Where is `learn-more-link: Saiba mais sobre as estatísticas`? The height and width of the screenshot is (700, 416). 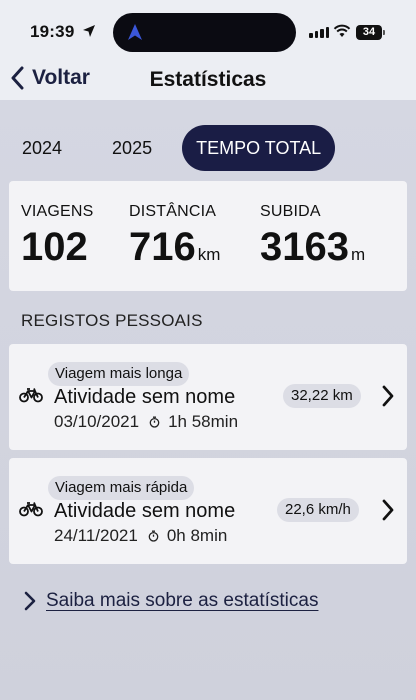 learn-more-link: Saiba mais sobre as estatísticas is located at coordinates (171, 601).